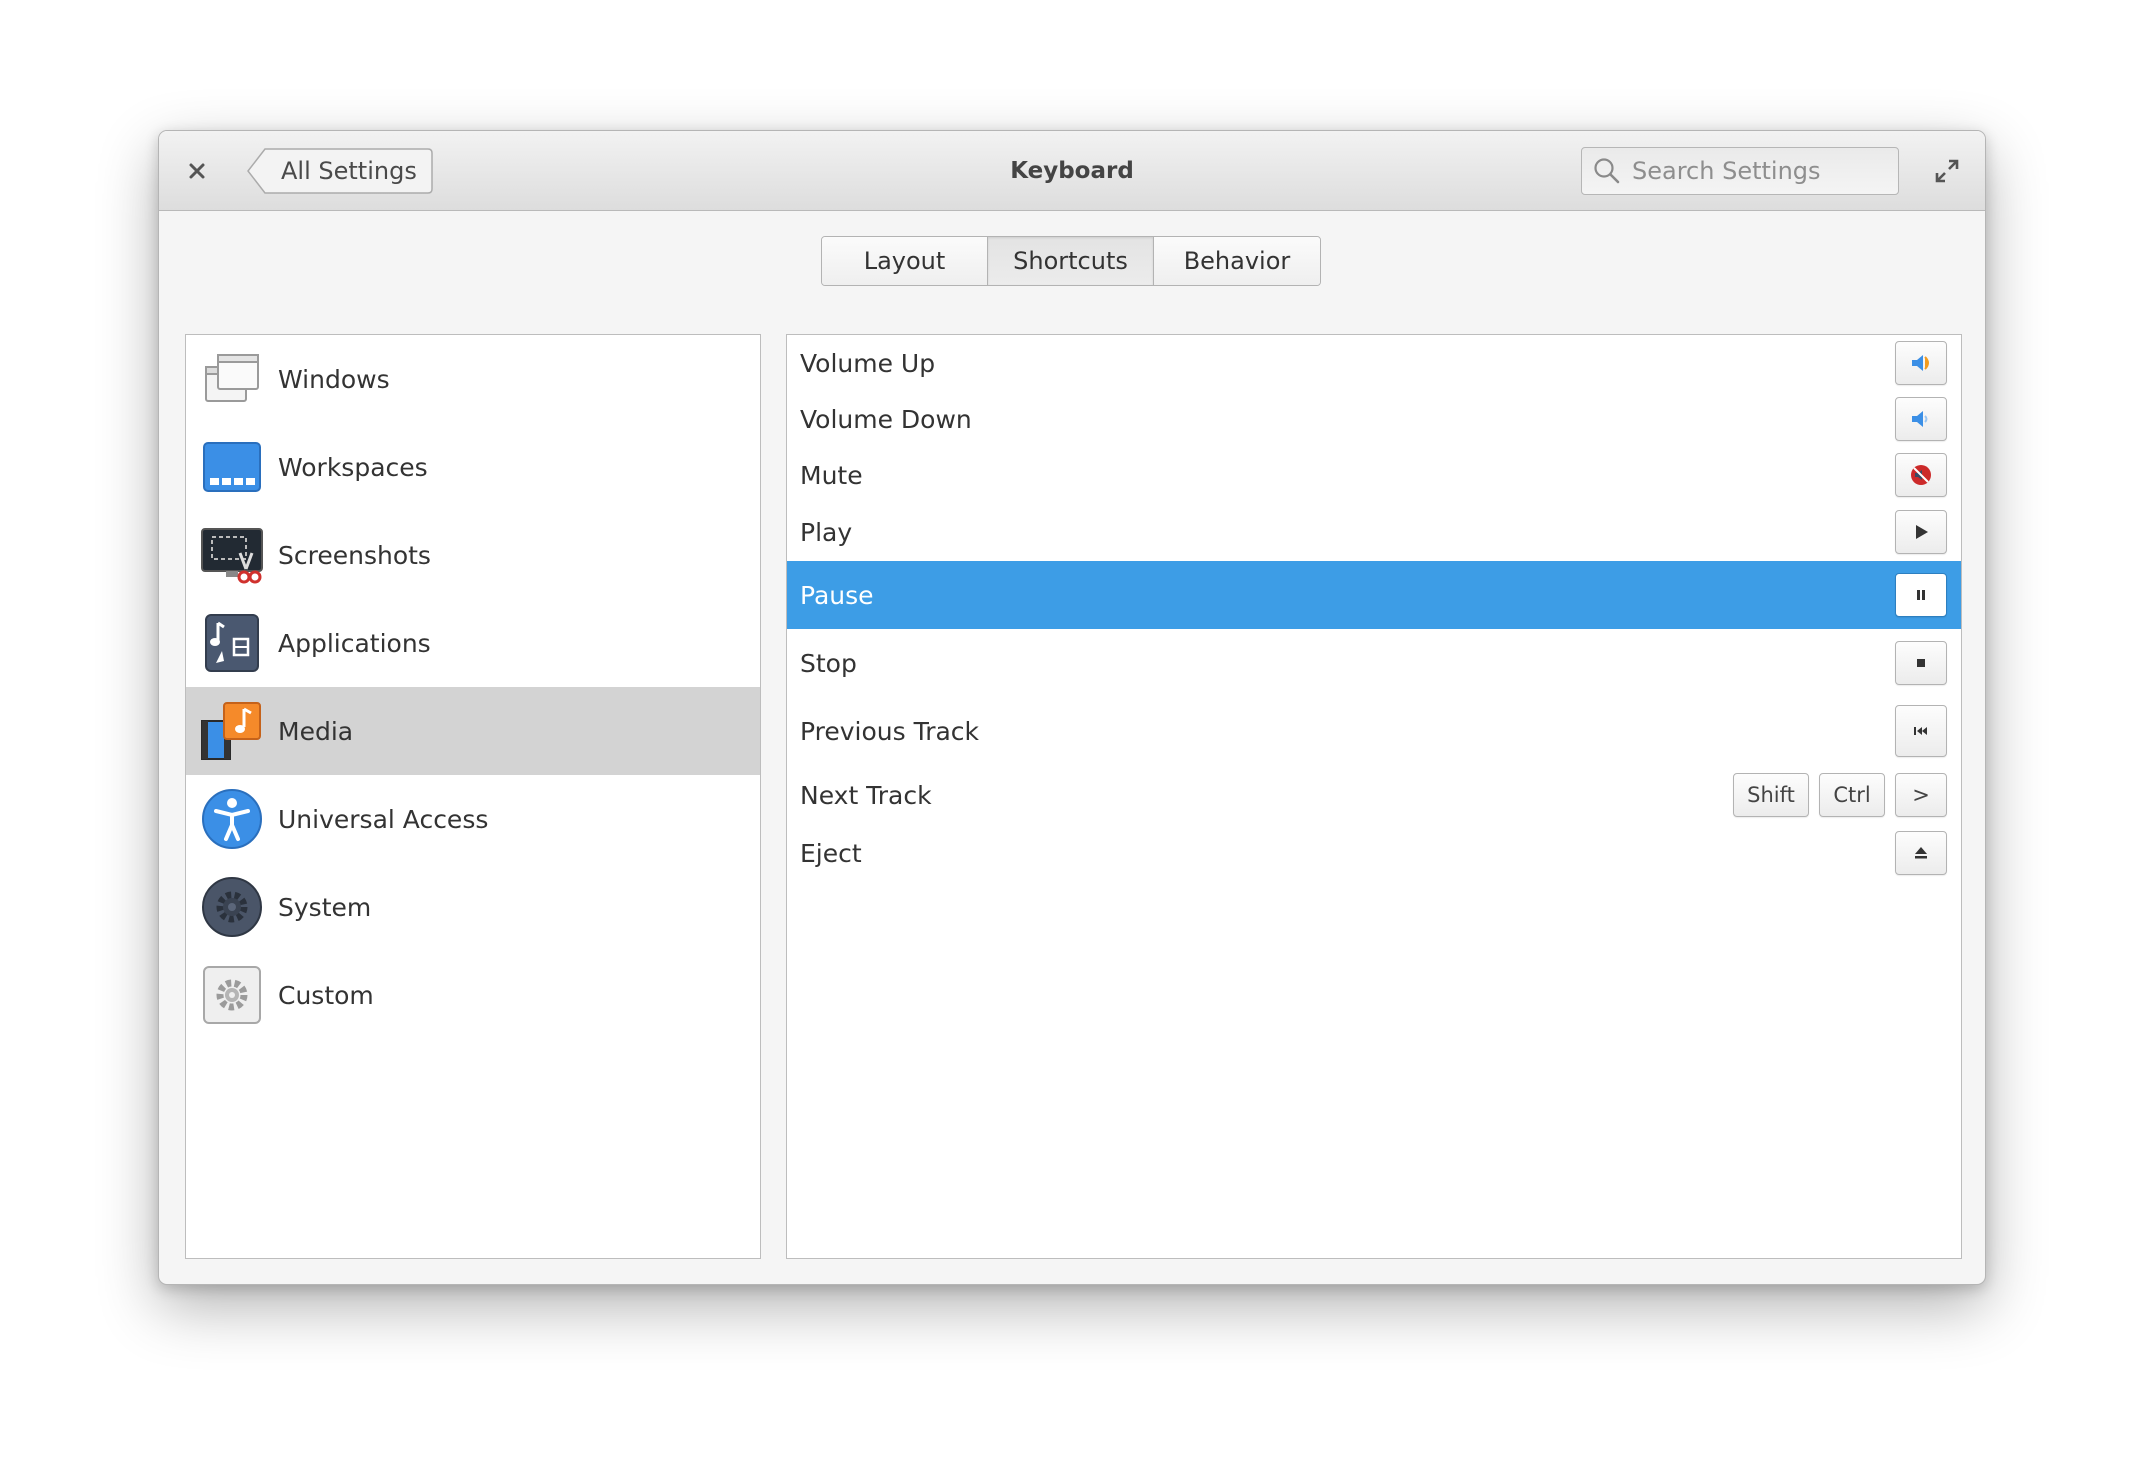 This screenshot has height=1466, width=2136. I want to click on maximize-button, so click(1947, 171).